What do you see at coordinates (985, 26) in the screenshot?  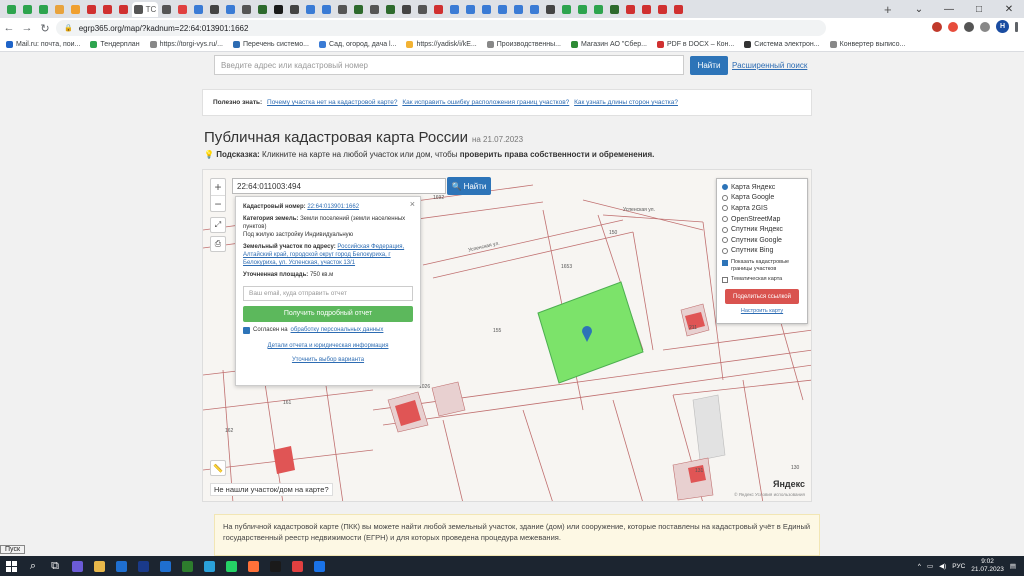 I see `sidebar-icon` at bounding box center [985, 26].